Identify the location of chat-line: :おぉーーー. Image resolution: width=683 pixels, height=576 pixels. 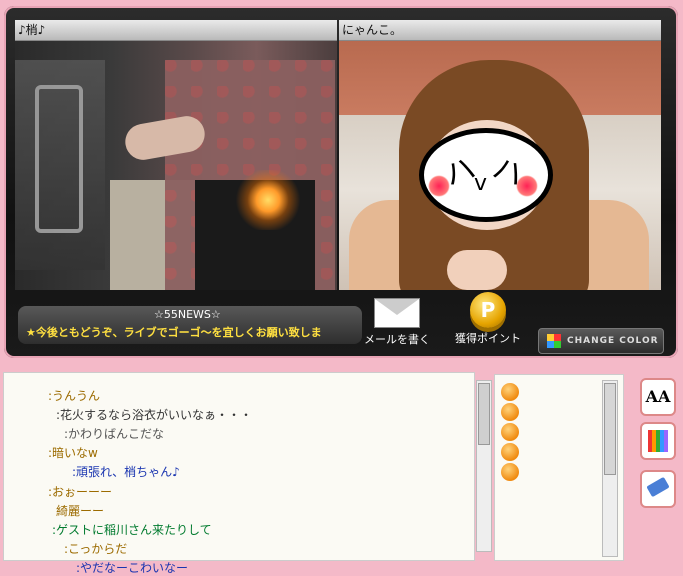
(80, 492).